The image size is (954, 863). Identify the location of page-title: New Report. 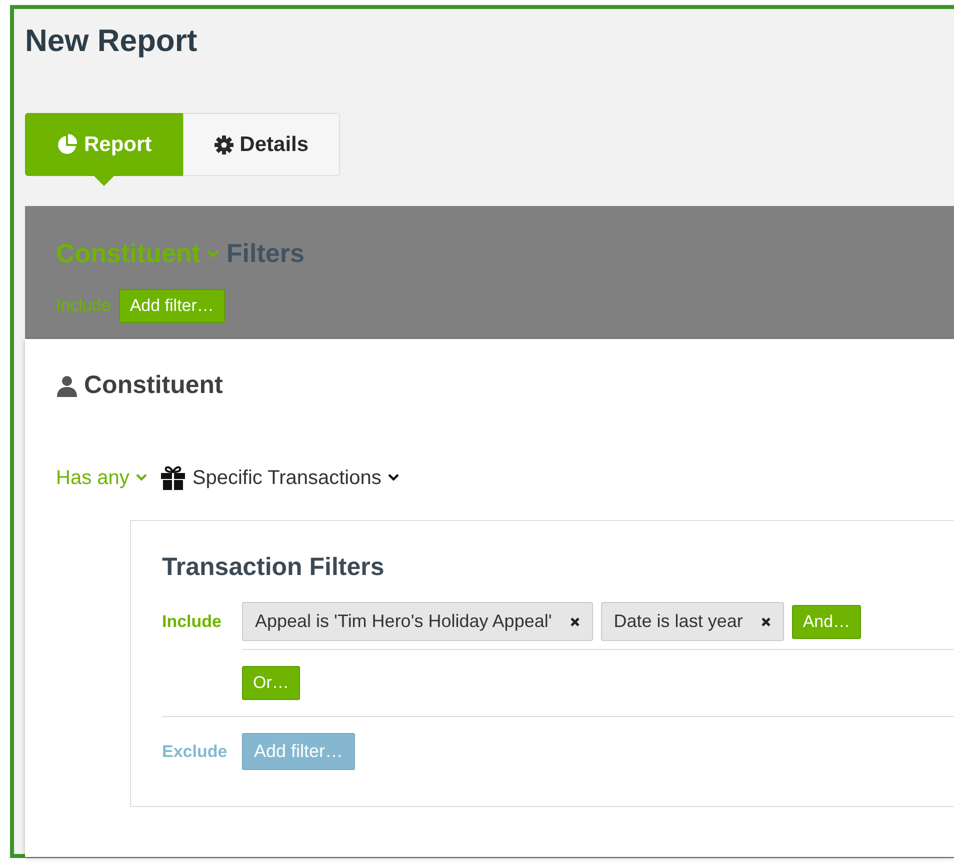
(111, 41).